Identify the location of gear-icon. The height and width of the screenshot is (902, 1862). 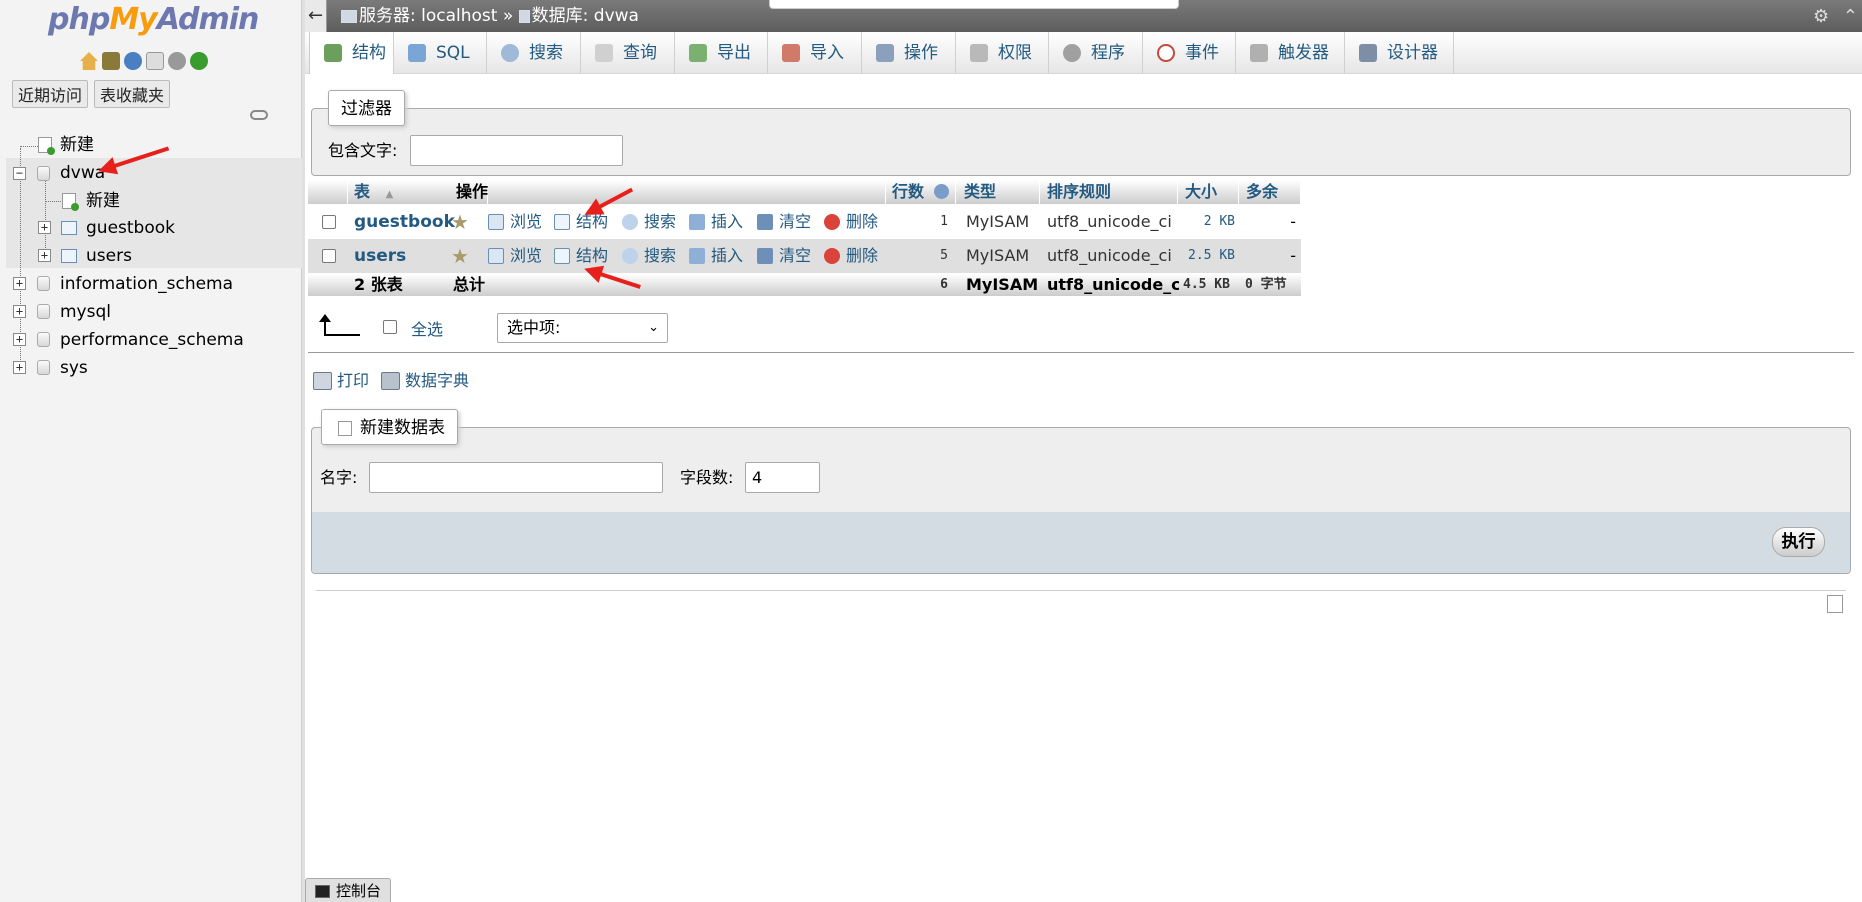
(177, 61).